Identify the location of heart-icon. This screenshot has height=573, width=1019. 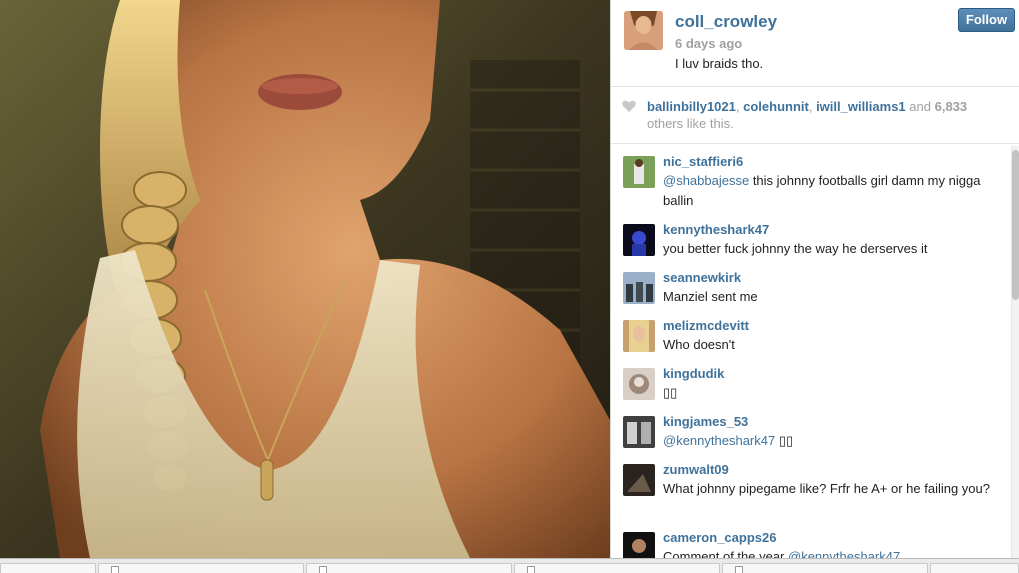
(629, 106).